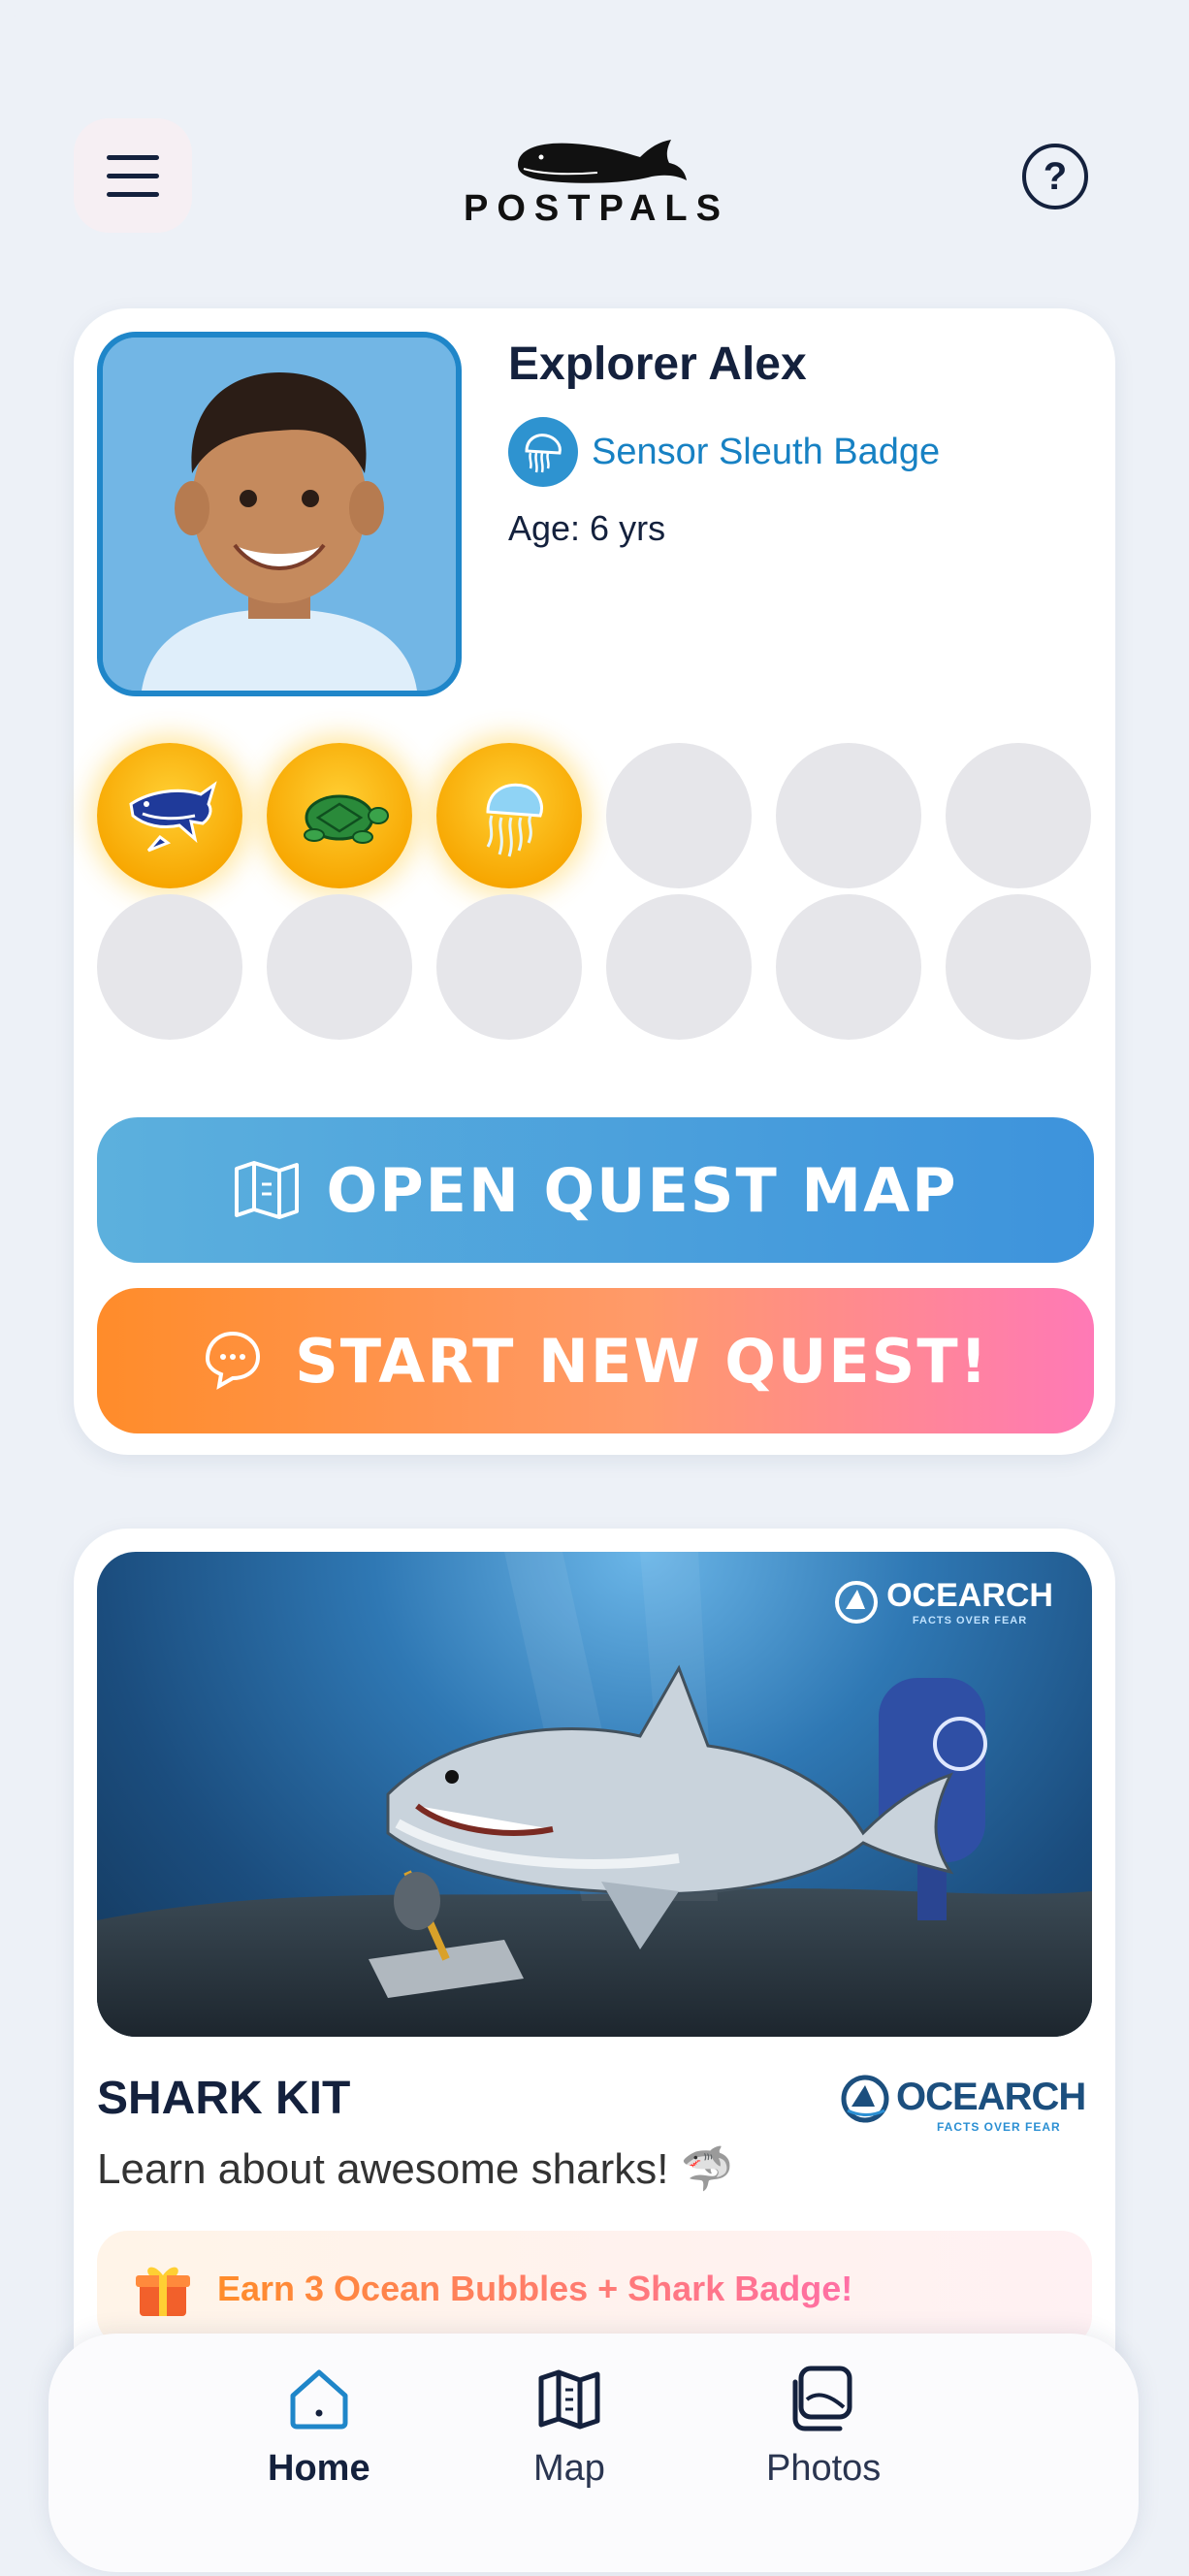 This screenshot has height=2576, width=1189. I want to click on question-mark-icon: ?, so click(1055, 176).